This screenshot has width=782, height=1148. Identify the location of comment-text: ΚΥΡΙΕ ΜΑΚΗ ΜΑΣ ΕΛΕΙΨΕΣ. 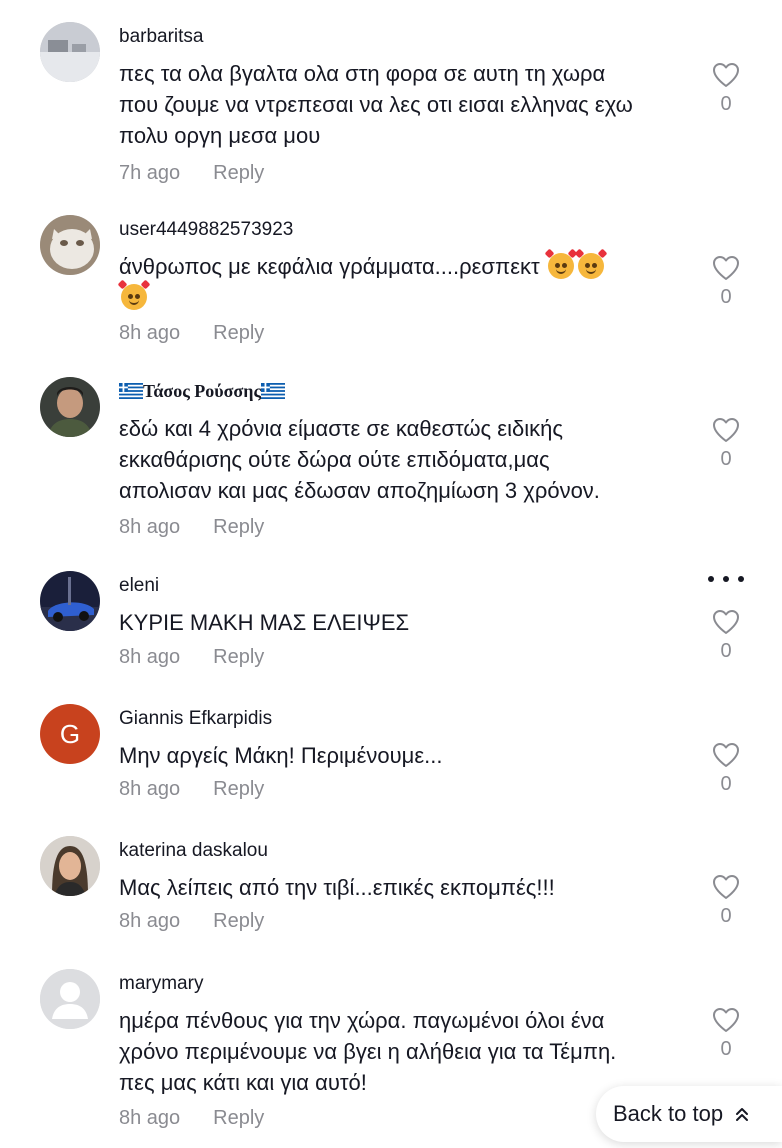
(264, 622).